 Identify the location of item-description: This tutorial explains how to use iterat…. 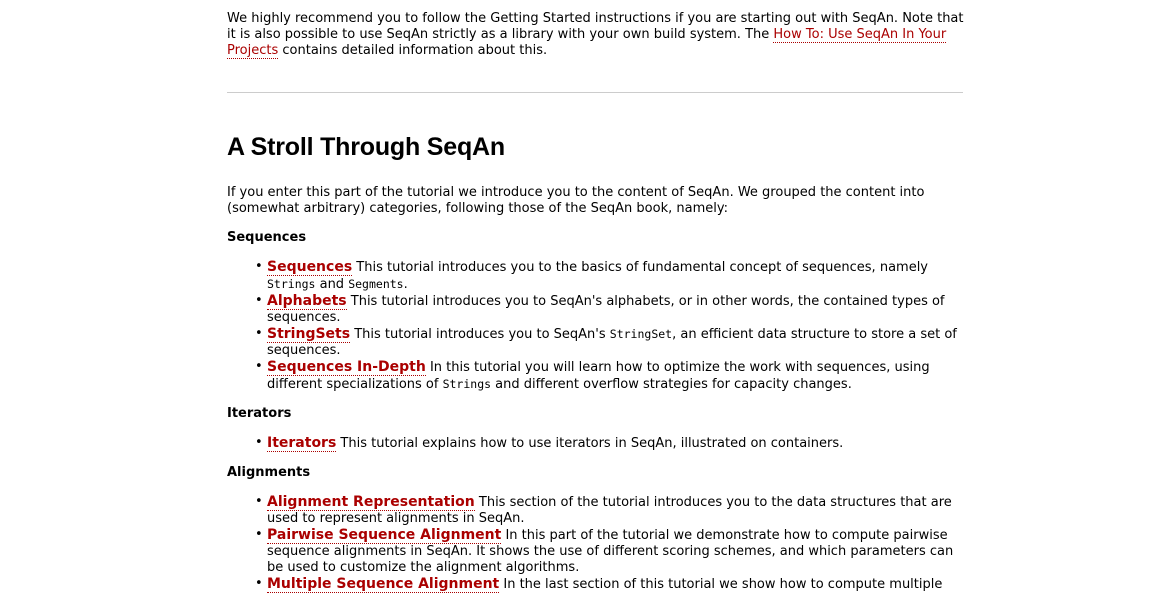
(590, 443).